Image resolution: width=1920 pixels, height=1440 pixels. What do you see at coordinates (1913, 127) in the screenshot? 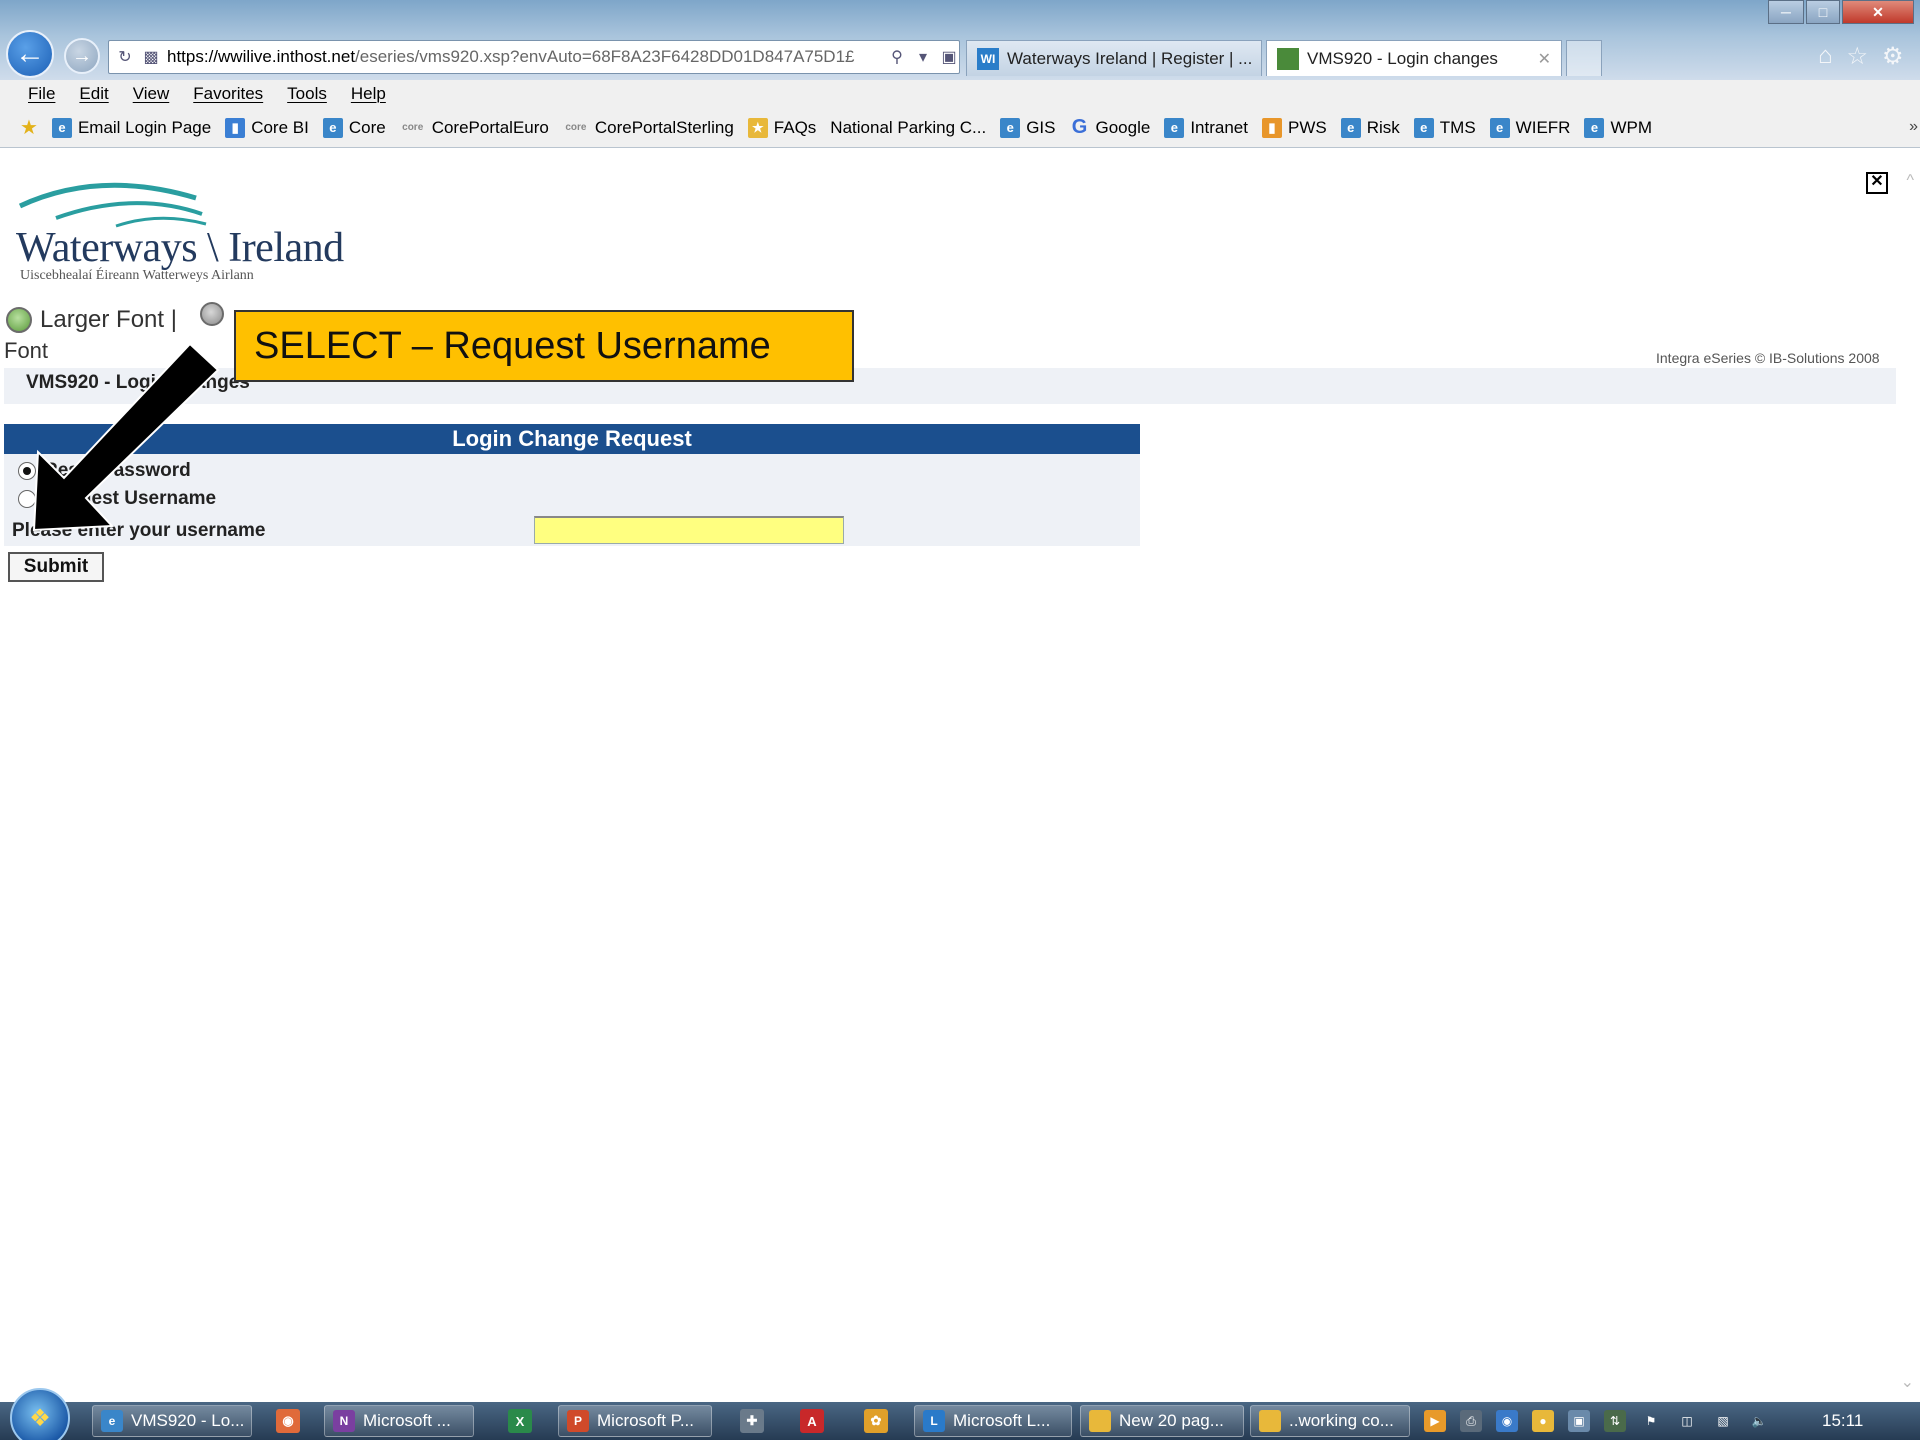
I see `chevron-right-icon: »` at bounding box center [1913, 127].